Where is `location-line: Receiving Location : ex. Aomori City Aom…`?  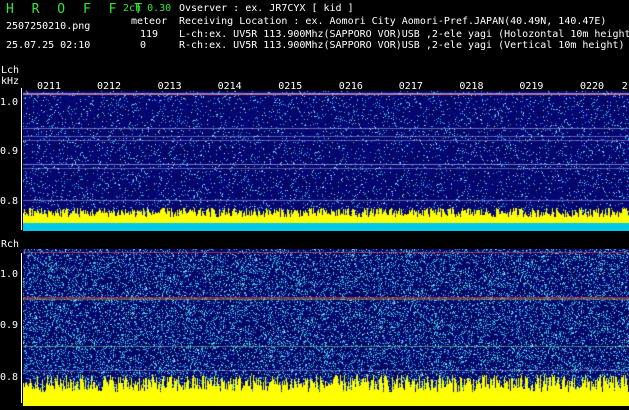 location-line: Receiving Location : ex. Aomori City Aom… is located at coordinates (393, 21).